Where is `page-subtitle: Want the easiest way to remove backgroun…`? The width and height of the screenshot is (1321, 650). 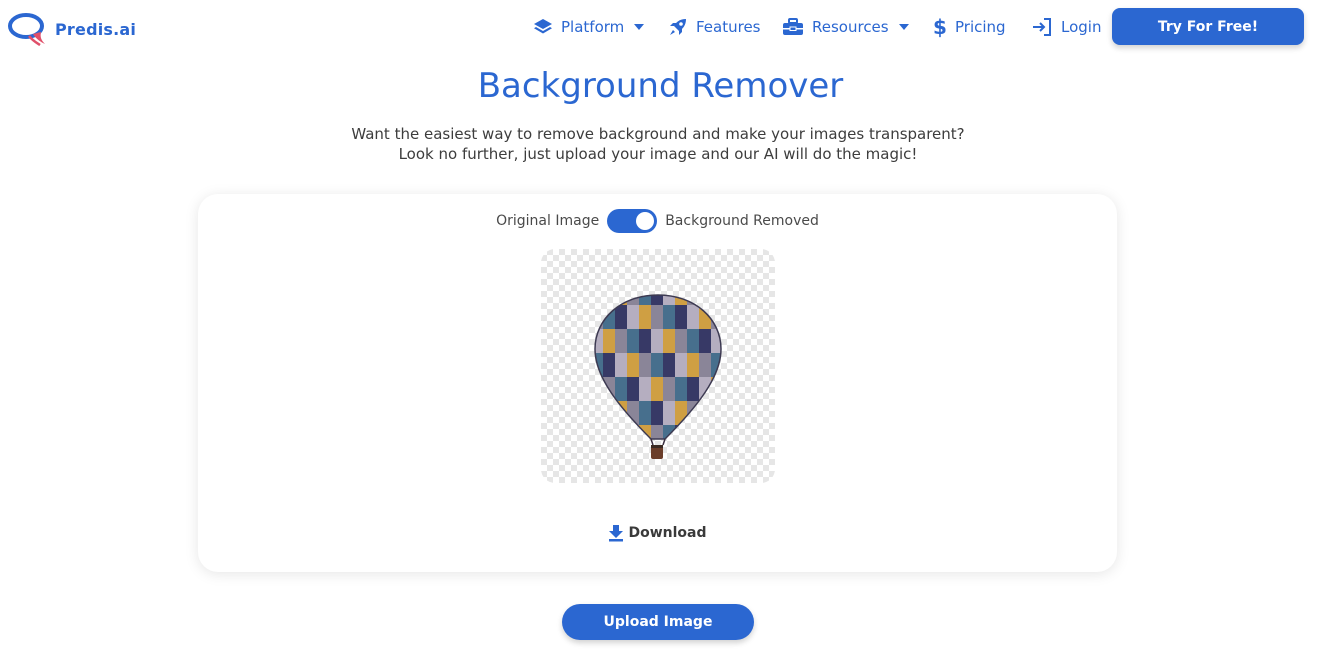 page-subtitle: Want the easiest way to remove backgroun… is located at coordinates (658, 144).